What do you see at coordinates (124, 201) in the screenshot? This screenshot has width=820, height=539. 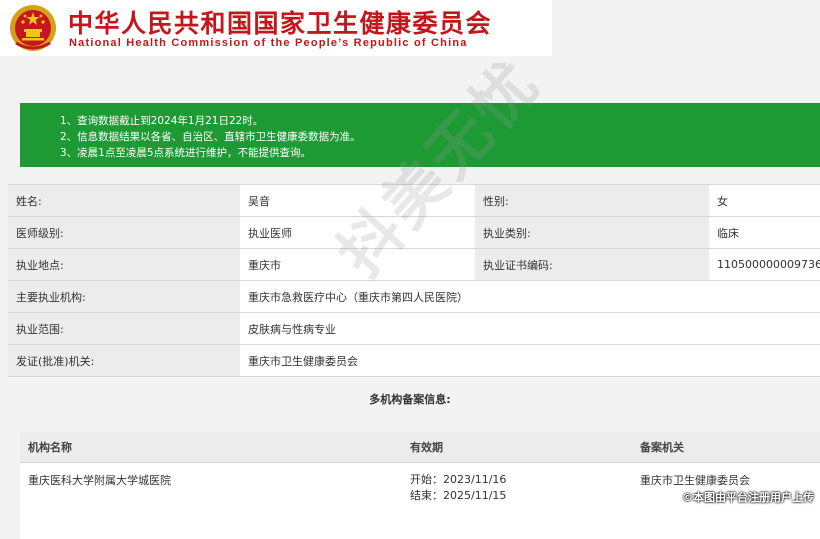 I see `name-label: 姓名:` at bounding box center [124, 201].